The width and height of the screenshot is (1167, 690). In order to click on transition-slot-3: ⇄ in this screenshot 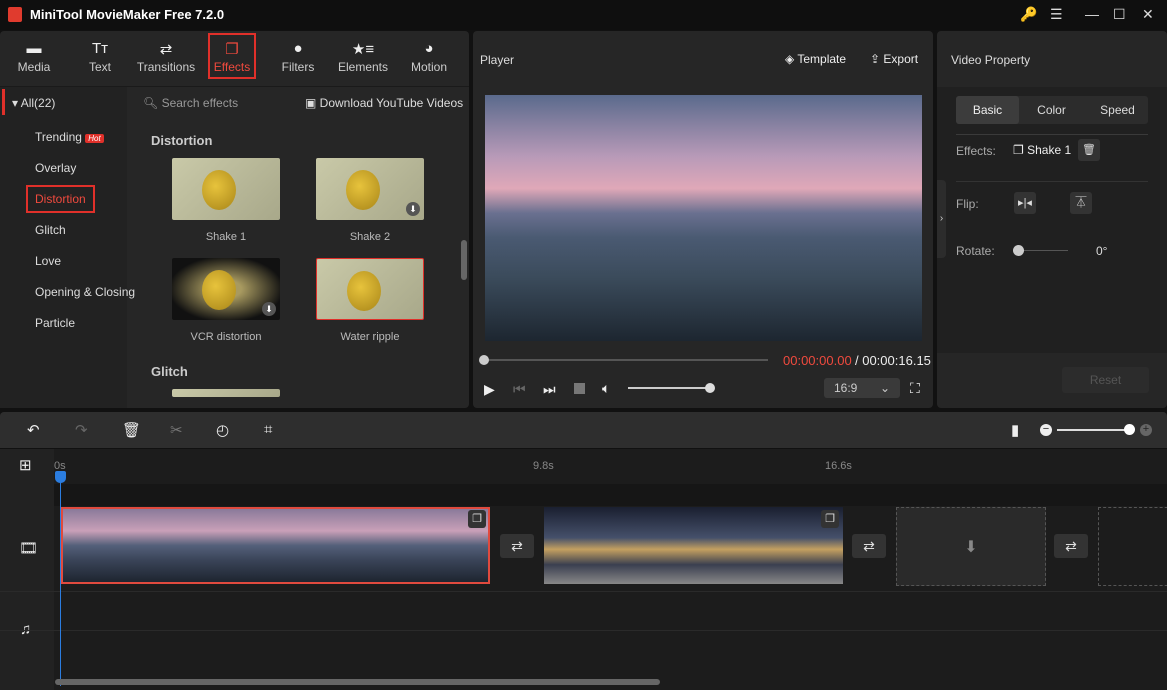, I will do `click(1071, 546)`.